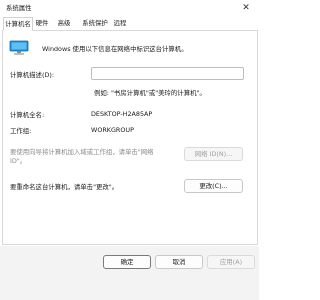  I want to click on close-icon: ✕, so click(246, 8).